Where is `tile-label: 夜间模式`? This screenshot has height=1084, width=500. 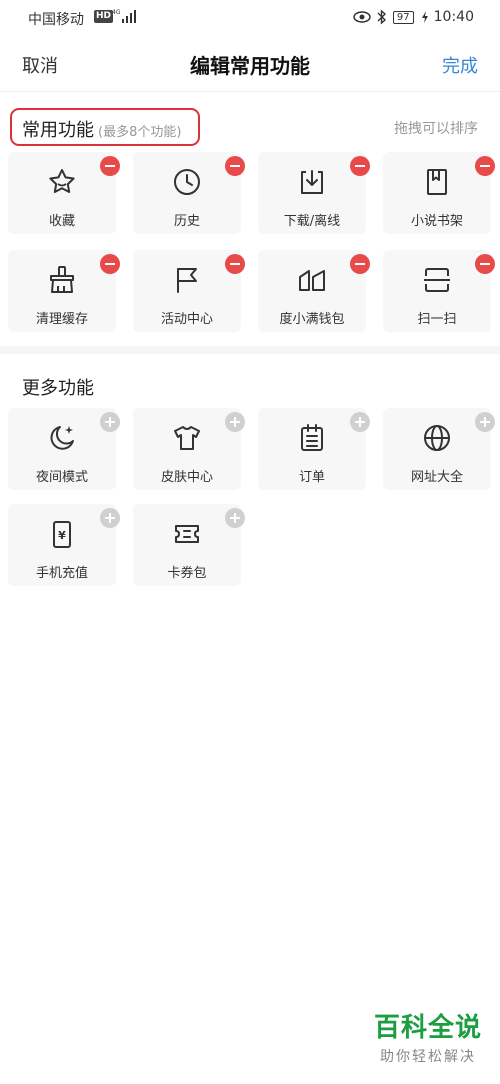
tile-label: 夜间模式 is located at coordinates (61, 477).